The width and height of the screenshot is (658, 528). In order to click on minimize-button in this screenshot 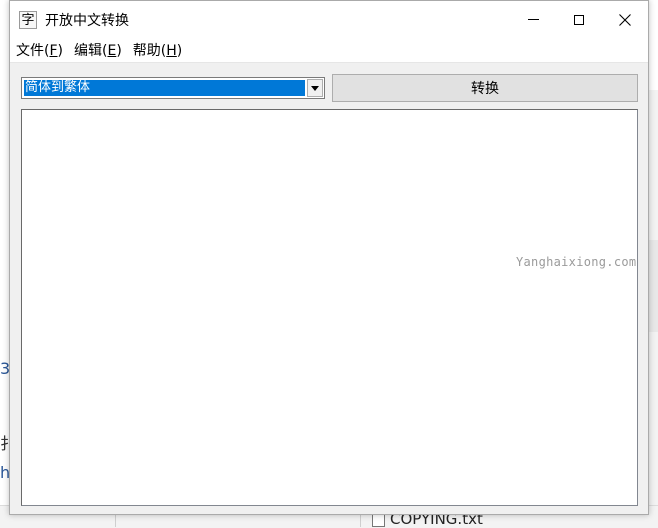, I will do `click(533, 19)`.